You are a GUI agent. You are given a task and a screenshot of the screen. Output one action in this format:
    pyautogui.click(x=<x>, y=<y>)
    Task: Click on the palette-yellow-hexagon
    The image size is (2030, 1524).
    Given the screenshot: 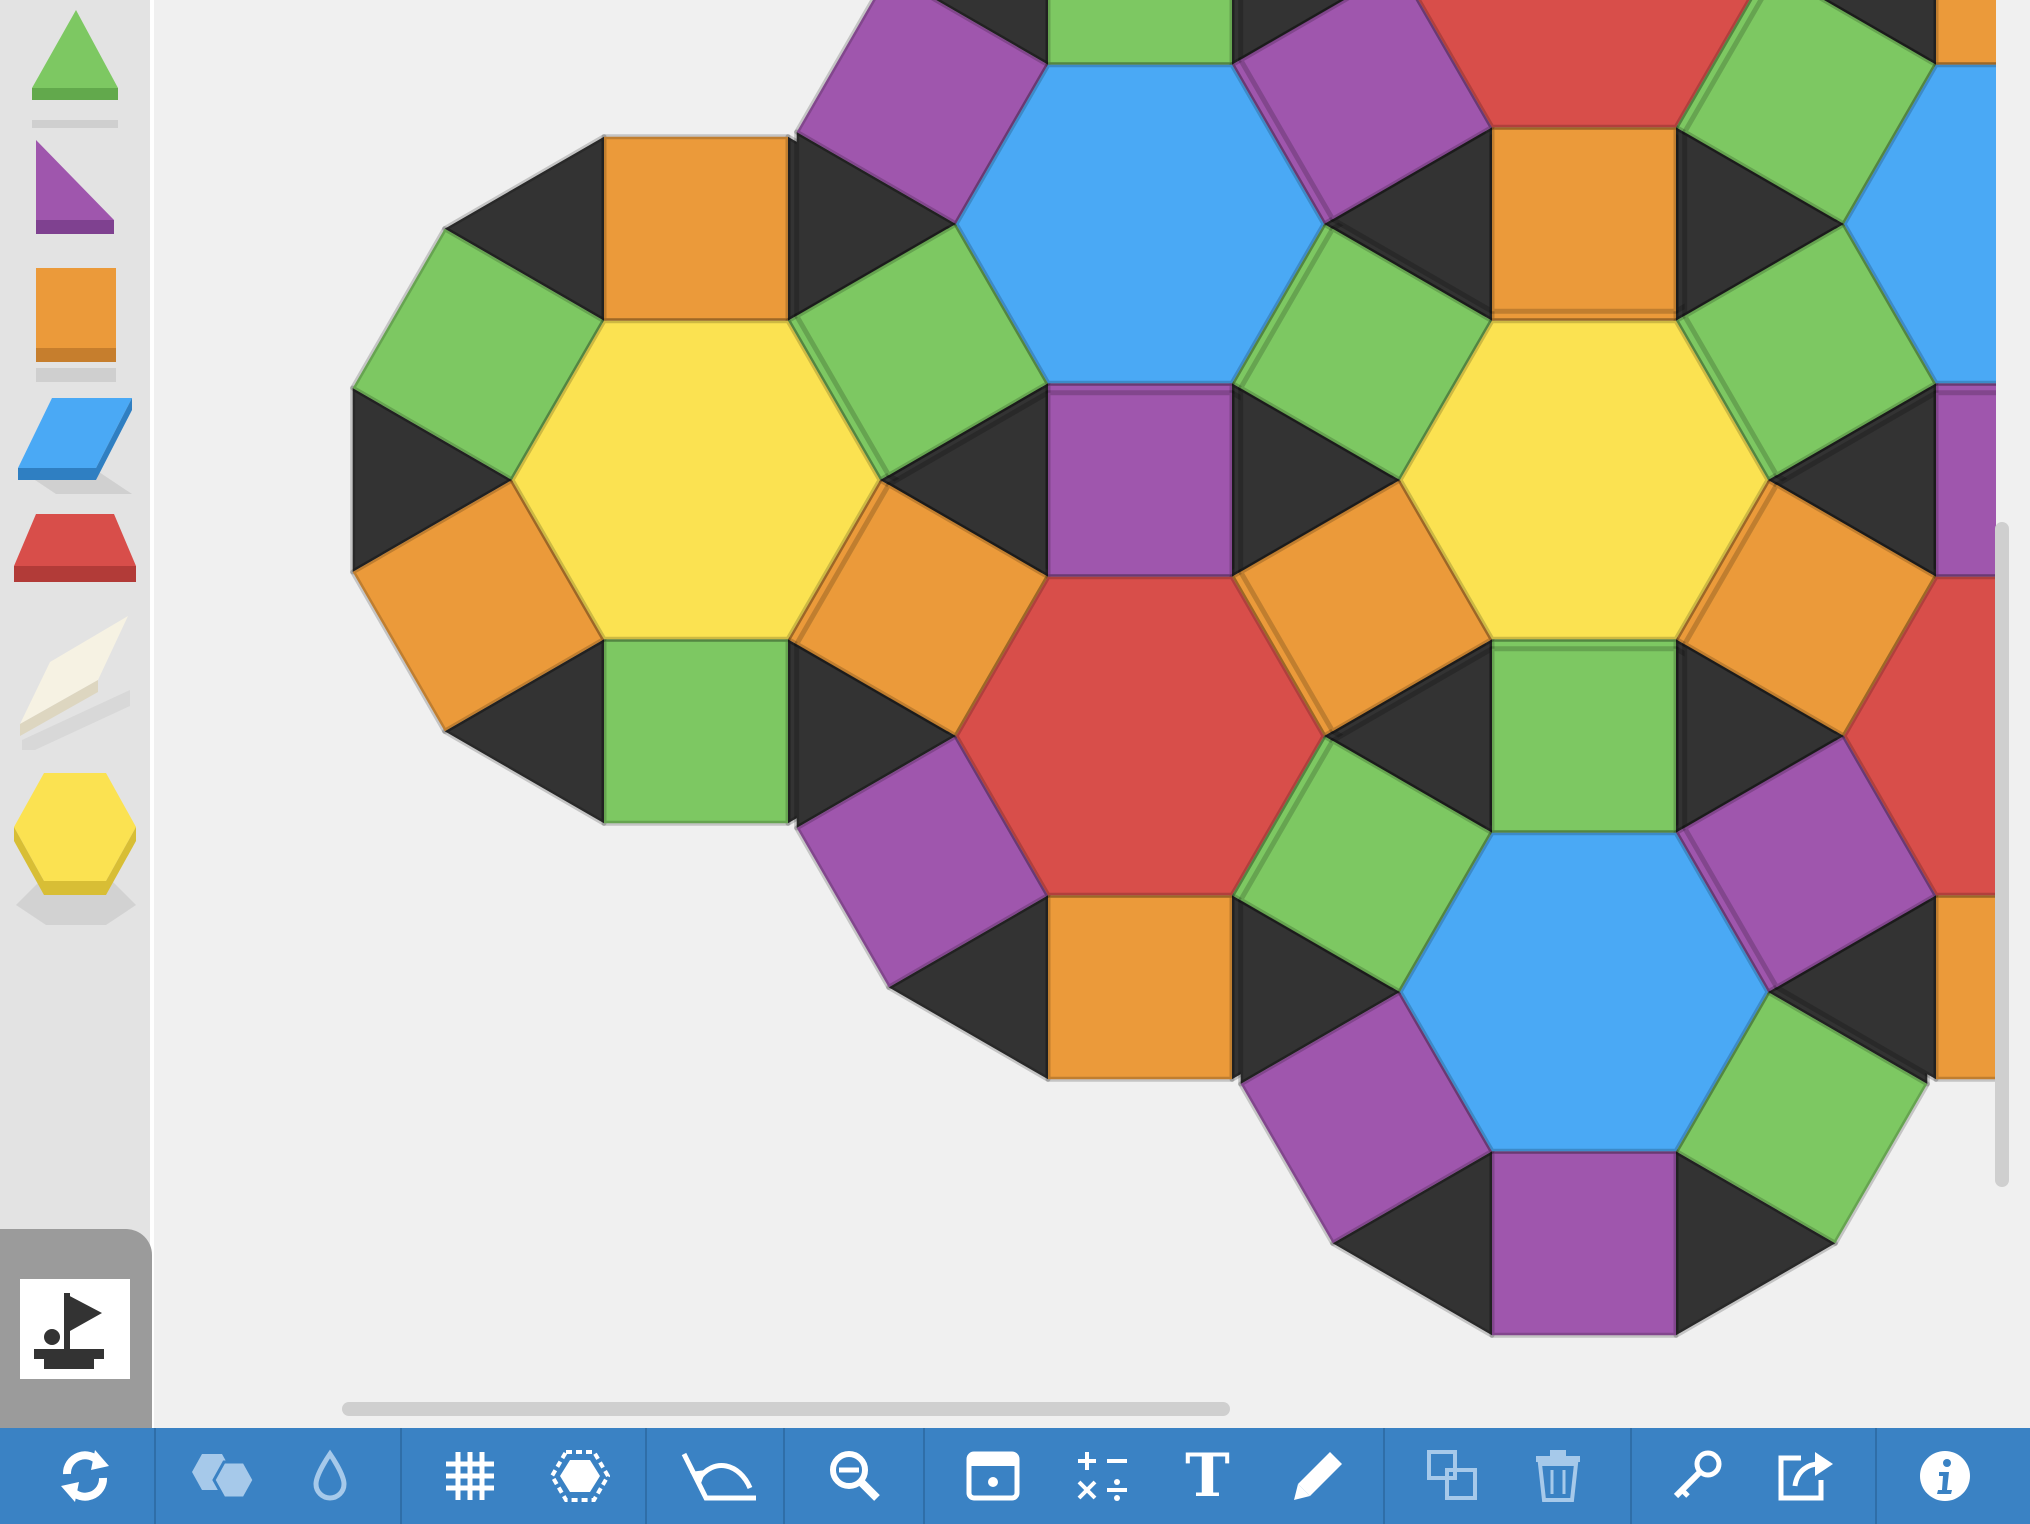 What is the action you would take?
    pyautogui.click(x=75, y=845)
    